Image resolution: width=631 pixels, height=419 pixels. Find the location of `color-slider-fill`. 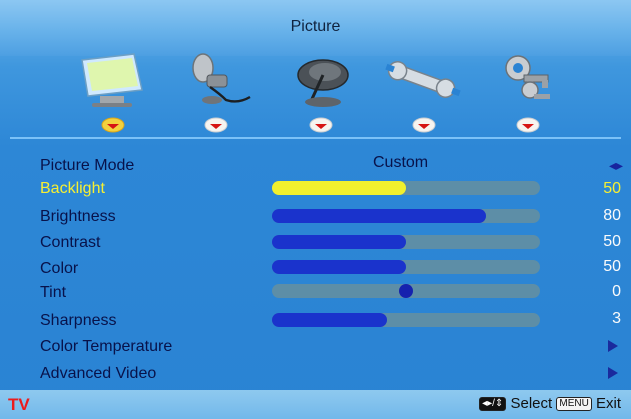

color-slider-fill is located at coordinates (339, 267).